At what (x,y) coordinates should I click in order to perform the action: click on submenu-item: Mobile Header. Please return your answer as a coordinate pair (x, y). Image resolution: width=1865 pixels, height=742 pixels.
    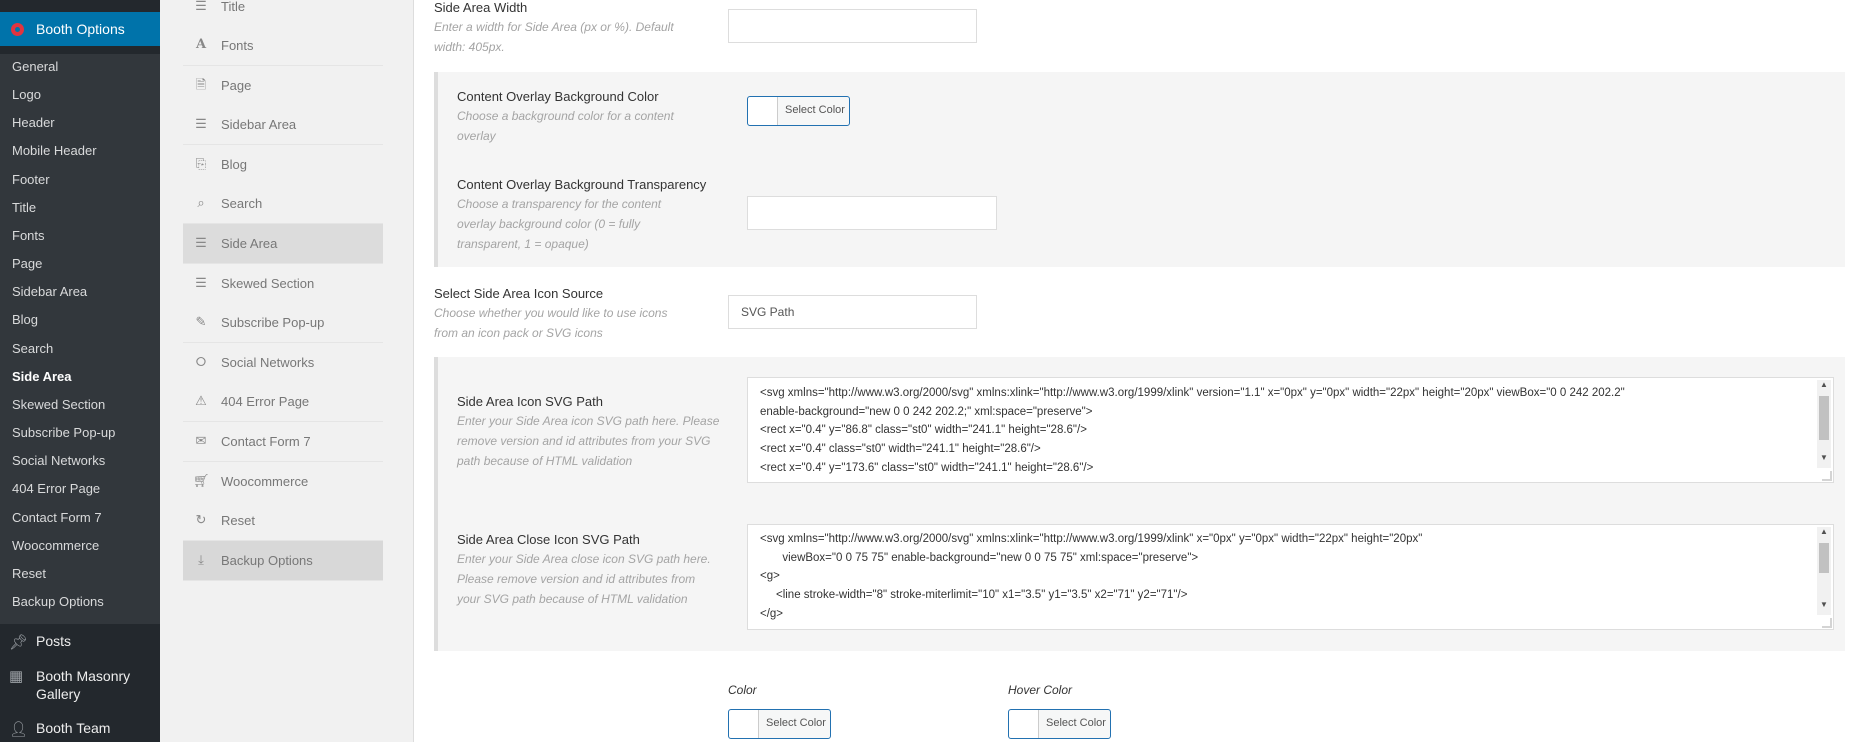
    Looking at the image, I should click on (54, 150).